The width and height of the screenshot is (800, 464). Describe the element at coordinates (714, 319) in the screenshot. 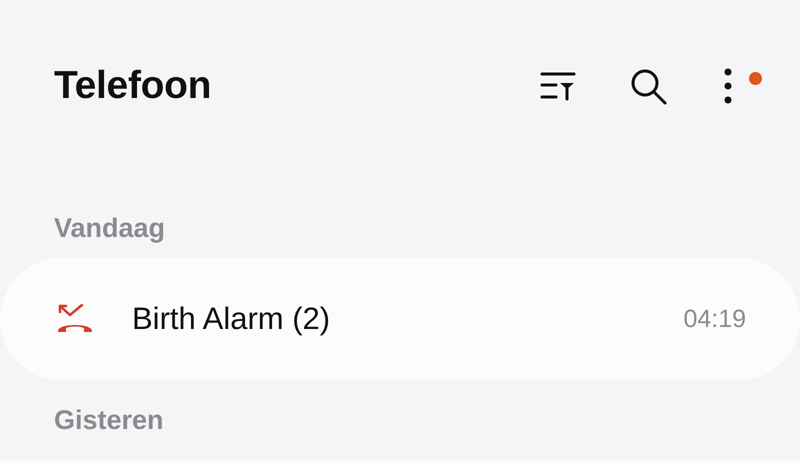

I see `call-time: 04:19` at that location.